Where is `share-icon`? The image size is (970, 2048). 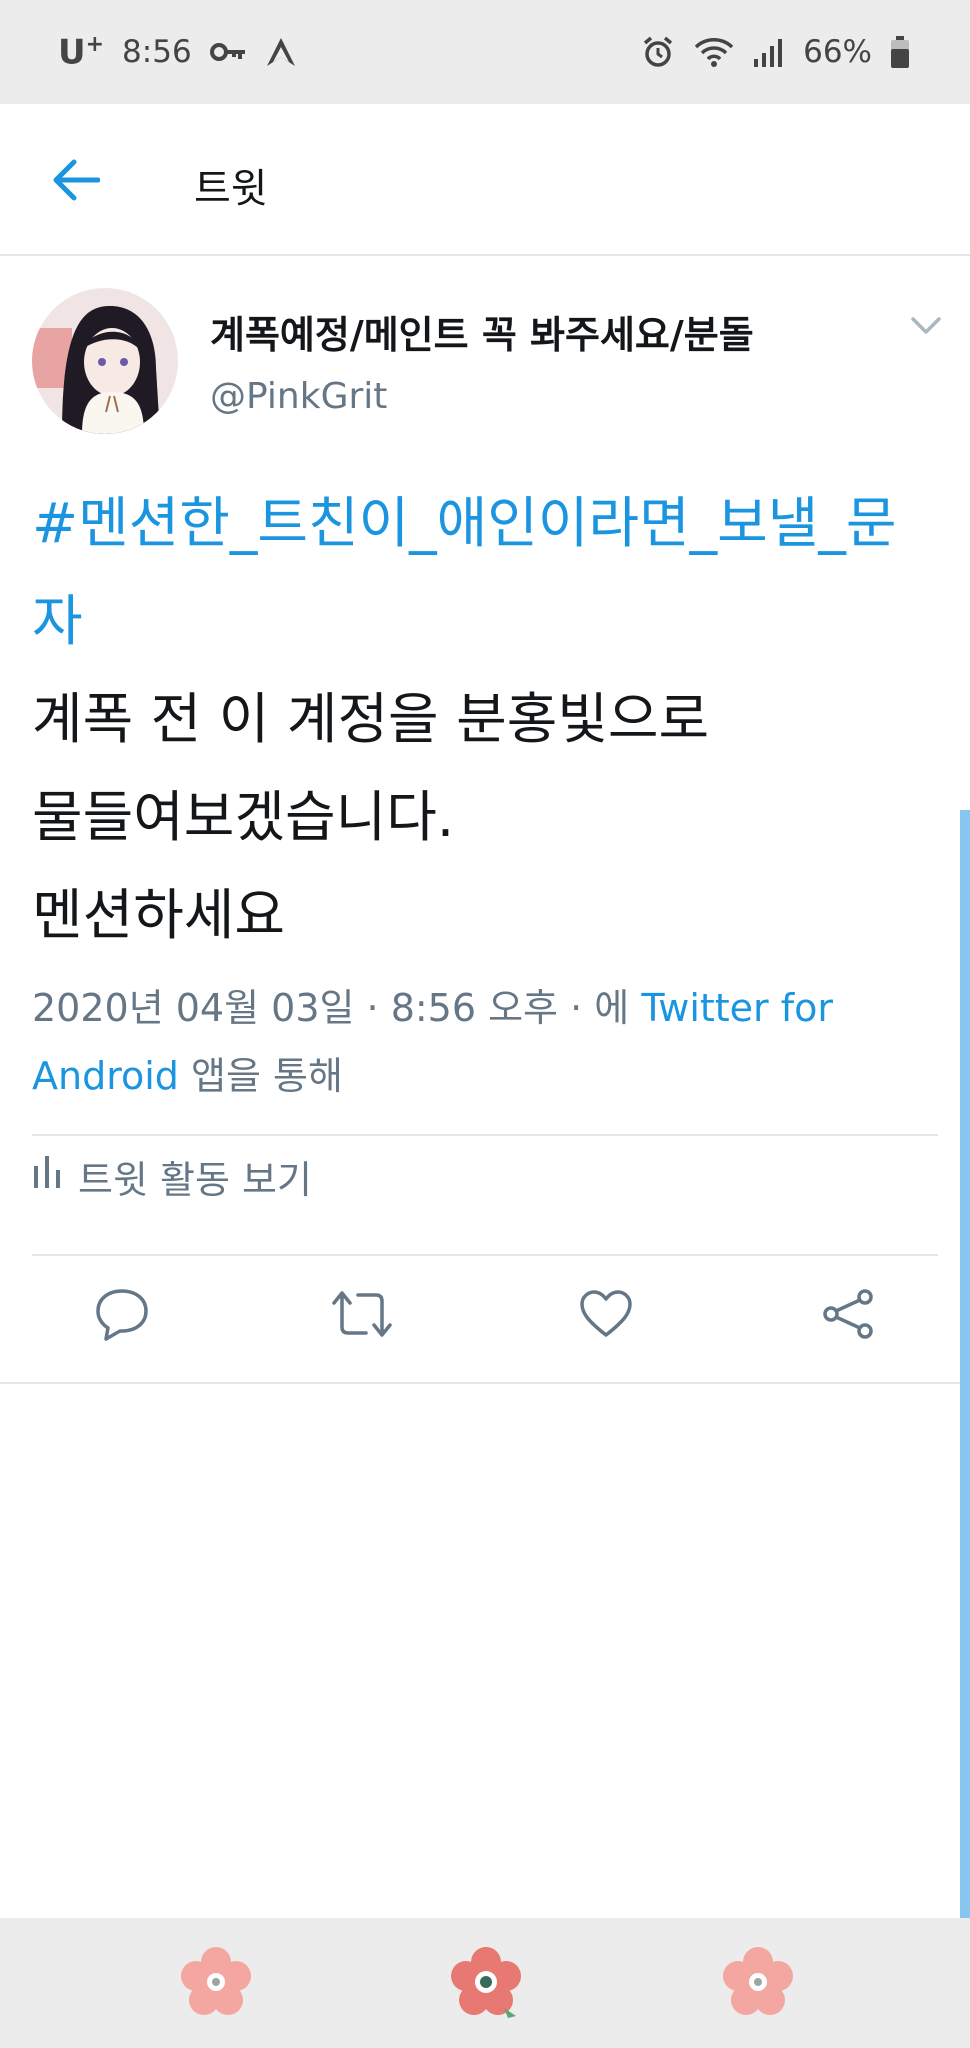
share-icon is located at coordinates (848, 1316).